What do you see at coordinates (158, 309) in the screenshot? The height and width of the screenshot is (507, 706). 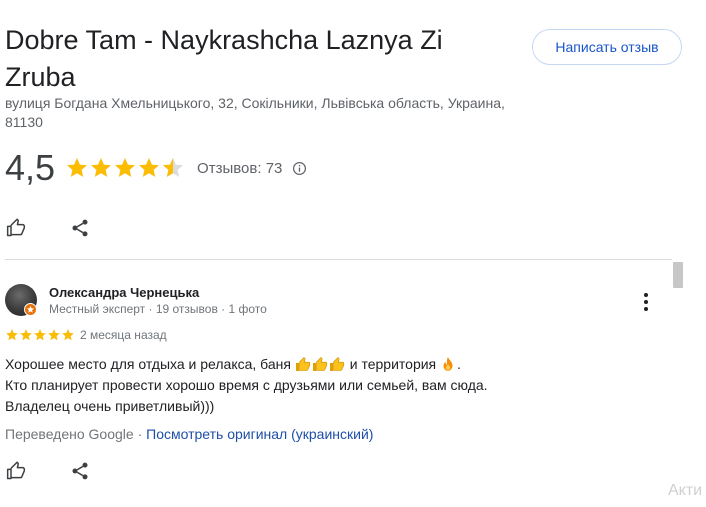 I see `reviewer-meta: Местный эксперт · 19 отзывов · 1 фото` at bounding box center [158, 309].